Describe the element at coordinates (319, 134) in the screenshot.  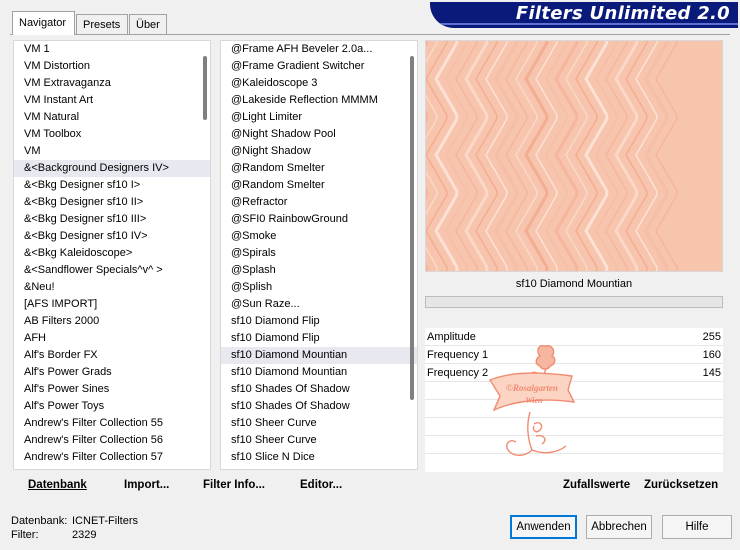
I see `filter-item: @Night Shadow Pool` at that location.